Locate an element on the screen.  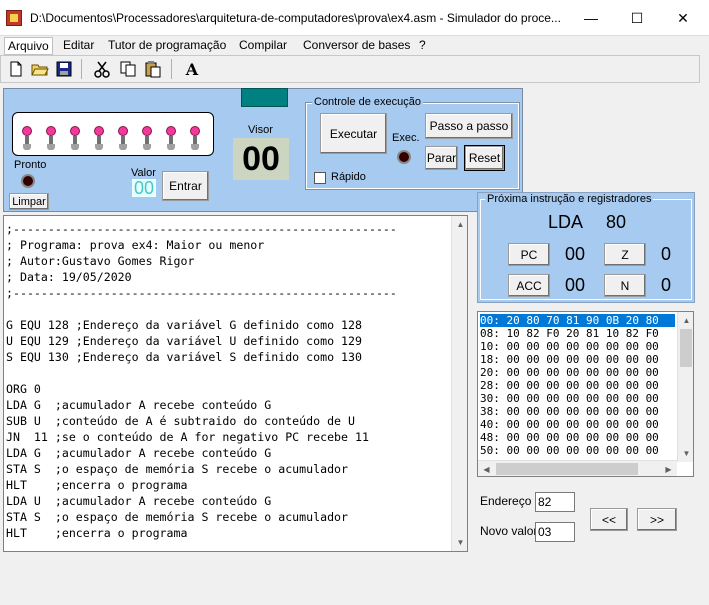
memory-row: 38: 00 00 00 00 00 00 00 00 is located at coordinates (569, 411).